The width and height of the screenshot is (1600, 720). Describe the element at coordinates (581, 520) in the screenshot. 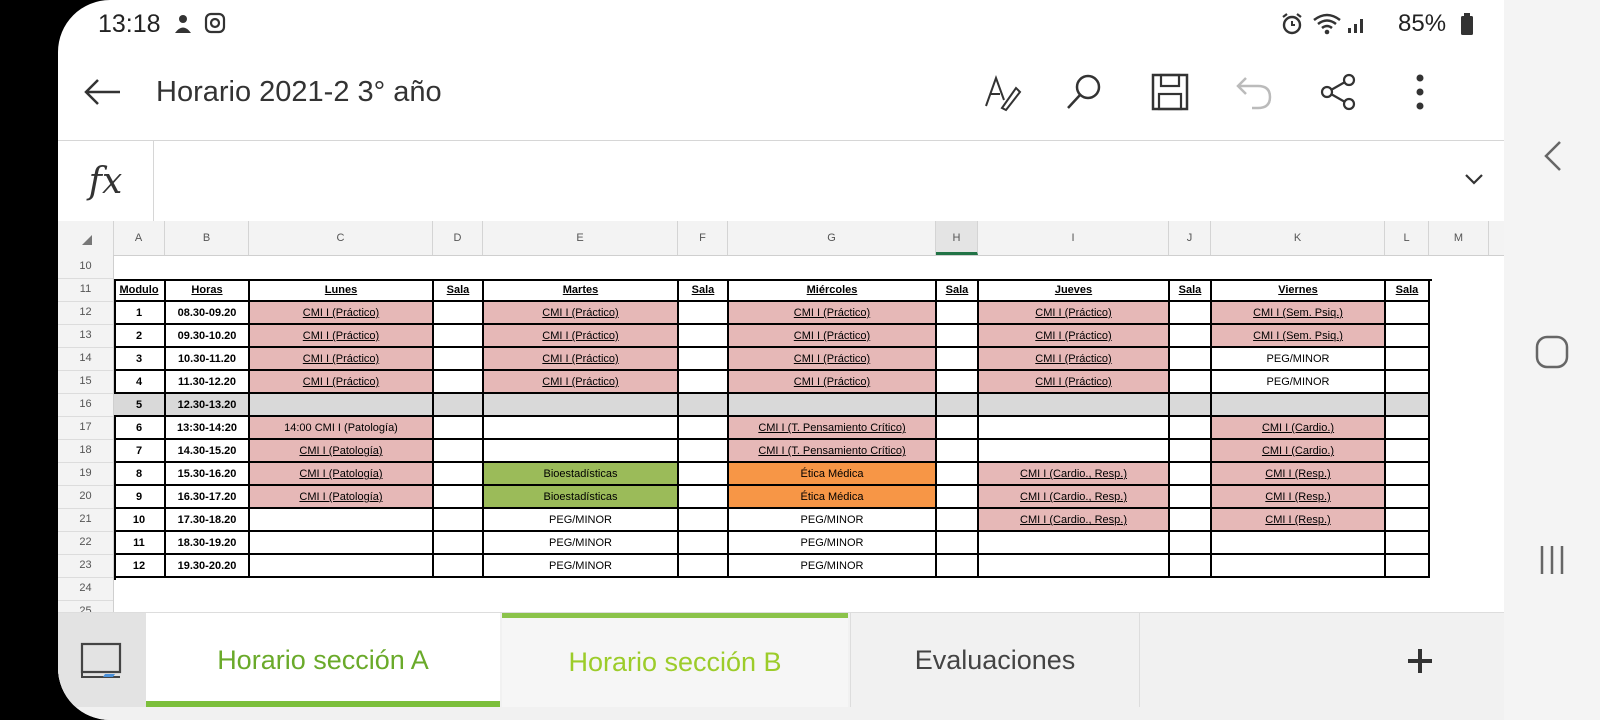

I see `class-cell-mar: PEG/MINOR` at that location.